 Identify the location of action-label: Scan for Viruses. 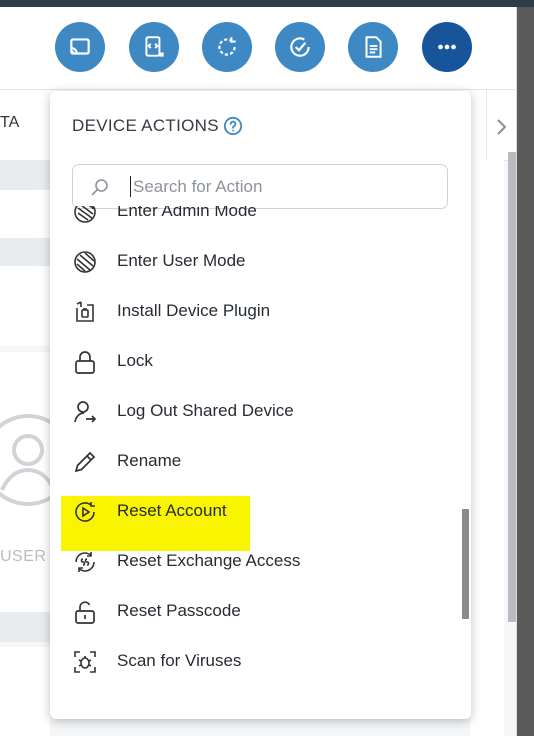
(179, 660).